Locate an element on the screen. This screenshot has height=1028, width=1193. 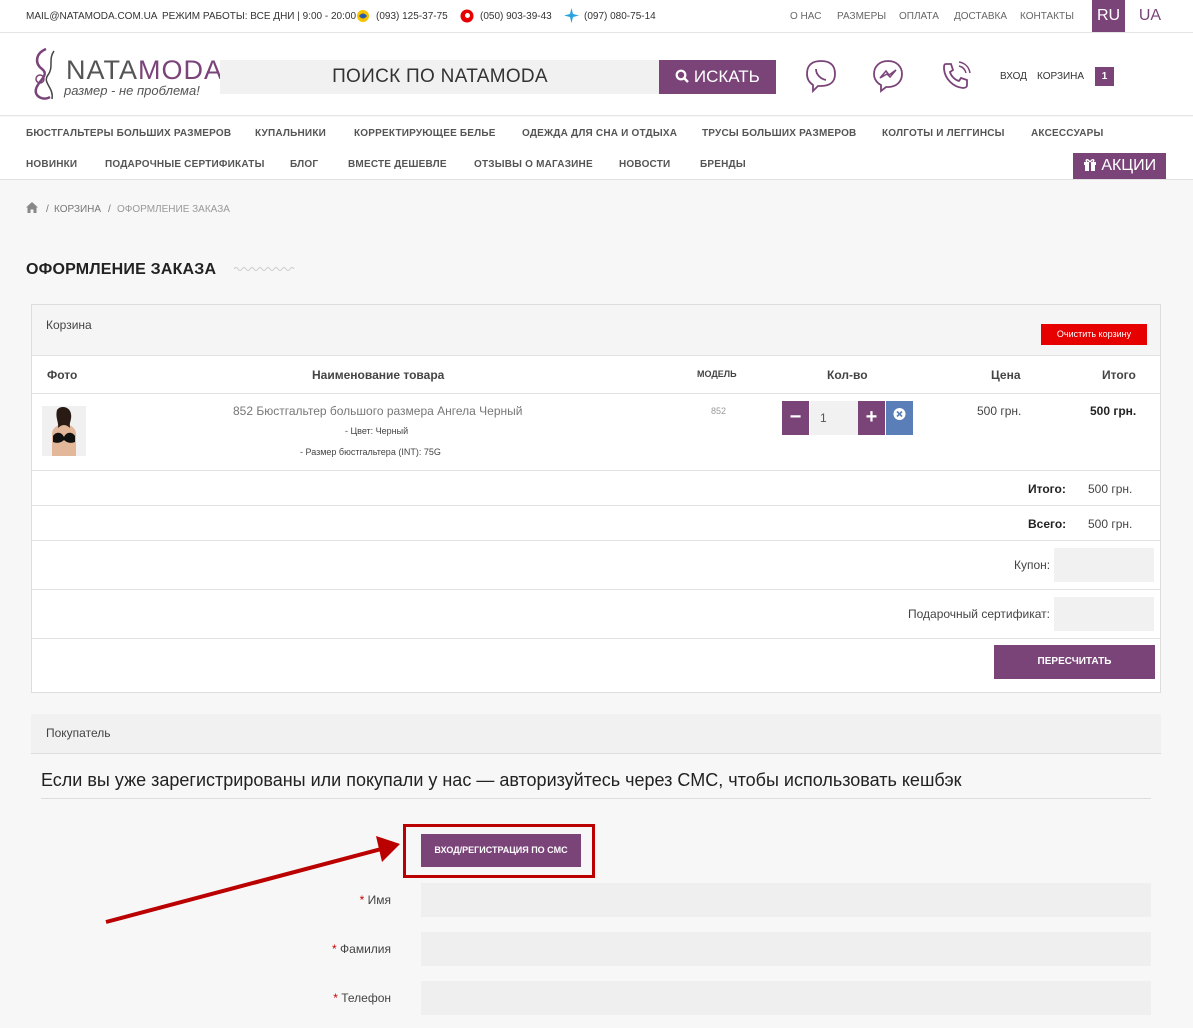
first-name-input is located at coordinates (786, 900).